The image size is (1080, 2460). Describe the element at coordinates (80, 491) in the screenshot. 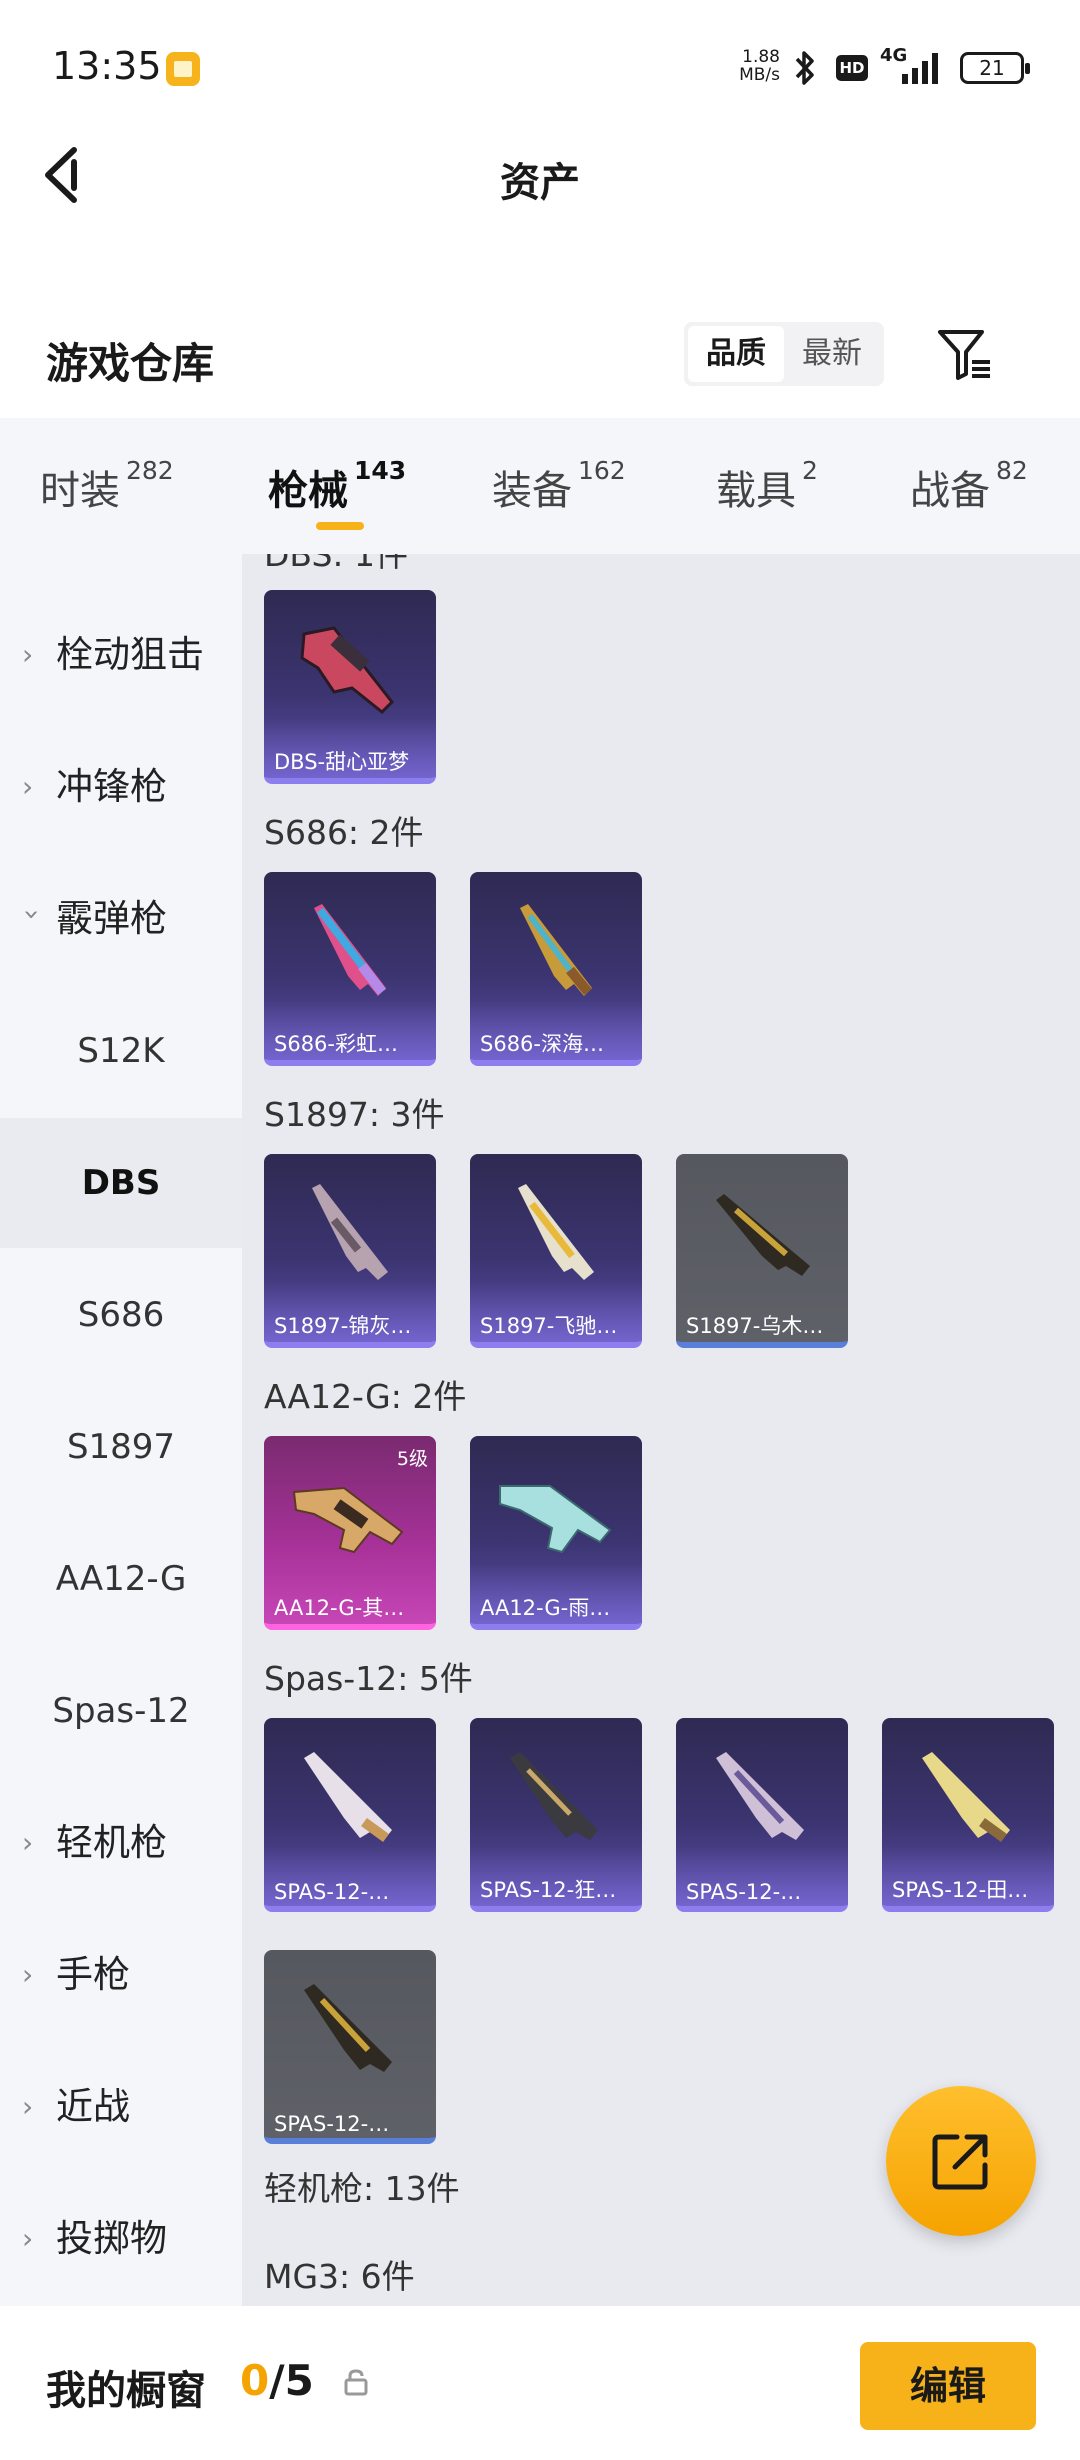

I see `tab-label: 时装` at that location.